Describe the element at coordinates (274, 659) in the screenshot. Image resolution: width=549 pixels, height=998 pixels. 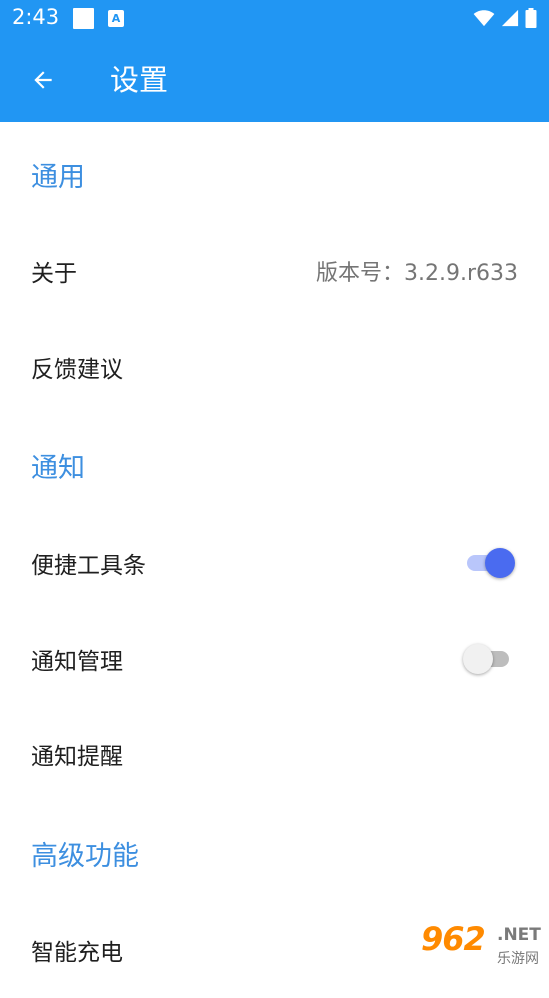
I see `notification-management-row: 通知管理` at that location.